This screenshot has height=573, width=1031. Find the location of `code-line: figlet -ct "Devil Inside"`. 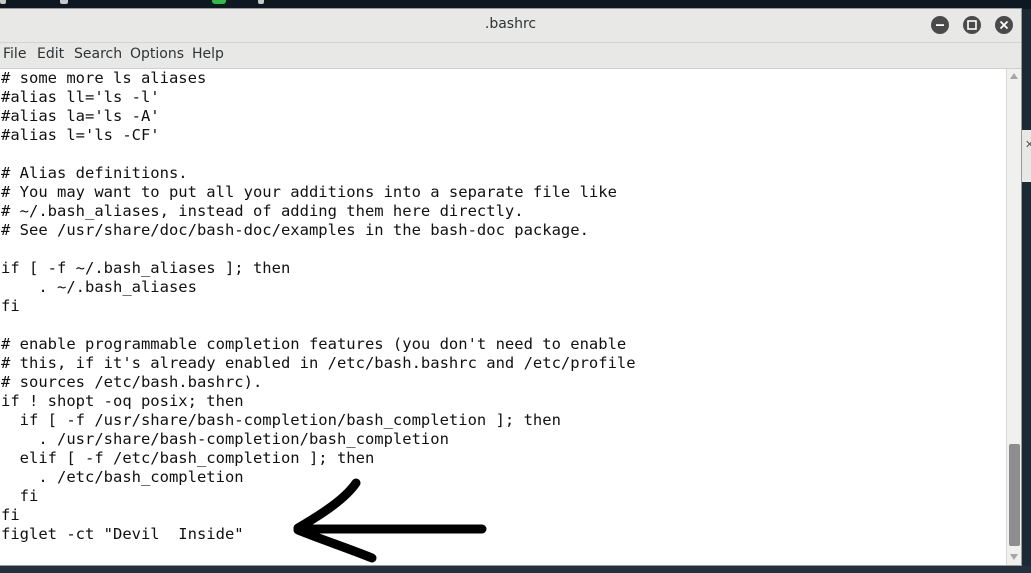

code-line: figlet -ct "Devil Inside" is located at coordinates (122, 534).